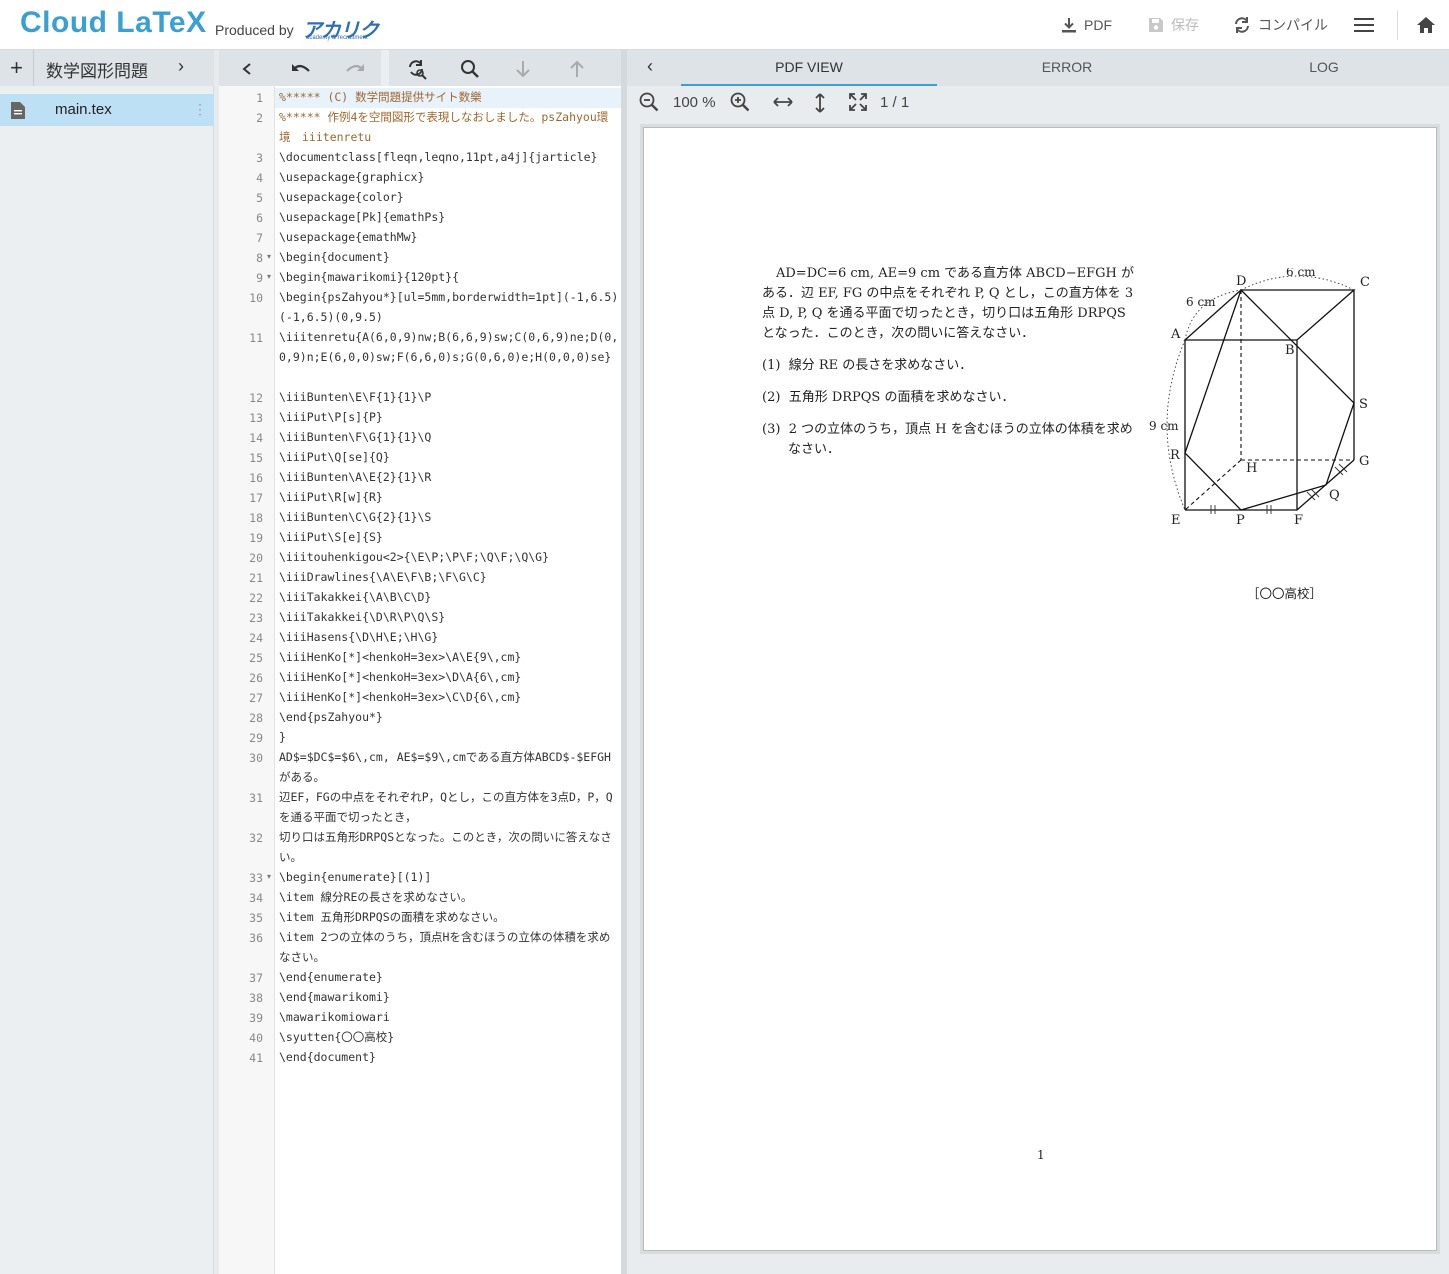  Describe the element at coordinates (1280, 25) in the screenshot. I see `compile-button: コンパイル` at that location.